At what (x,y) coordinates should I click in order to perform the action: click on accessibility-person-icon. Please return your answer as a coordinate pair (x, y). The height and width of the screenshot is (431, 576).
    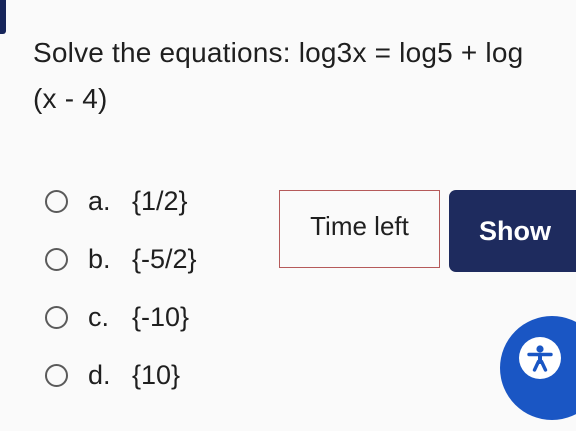
    Looking at the image, I should click on (540, 358).